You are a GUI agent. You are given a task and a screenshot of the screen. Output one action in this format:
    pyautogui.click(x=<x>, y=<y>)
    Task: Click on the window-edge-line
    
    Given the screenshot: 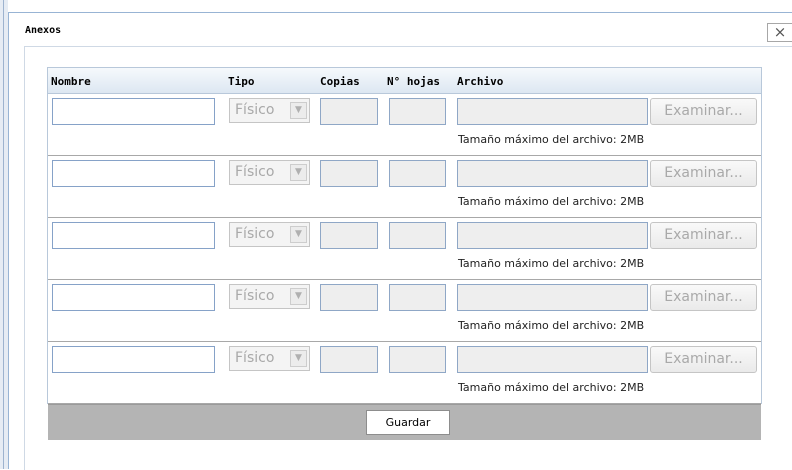 What is the action you would take?
    pyautogui.click(x=3, y=234)
    